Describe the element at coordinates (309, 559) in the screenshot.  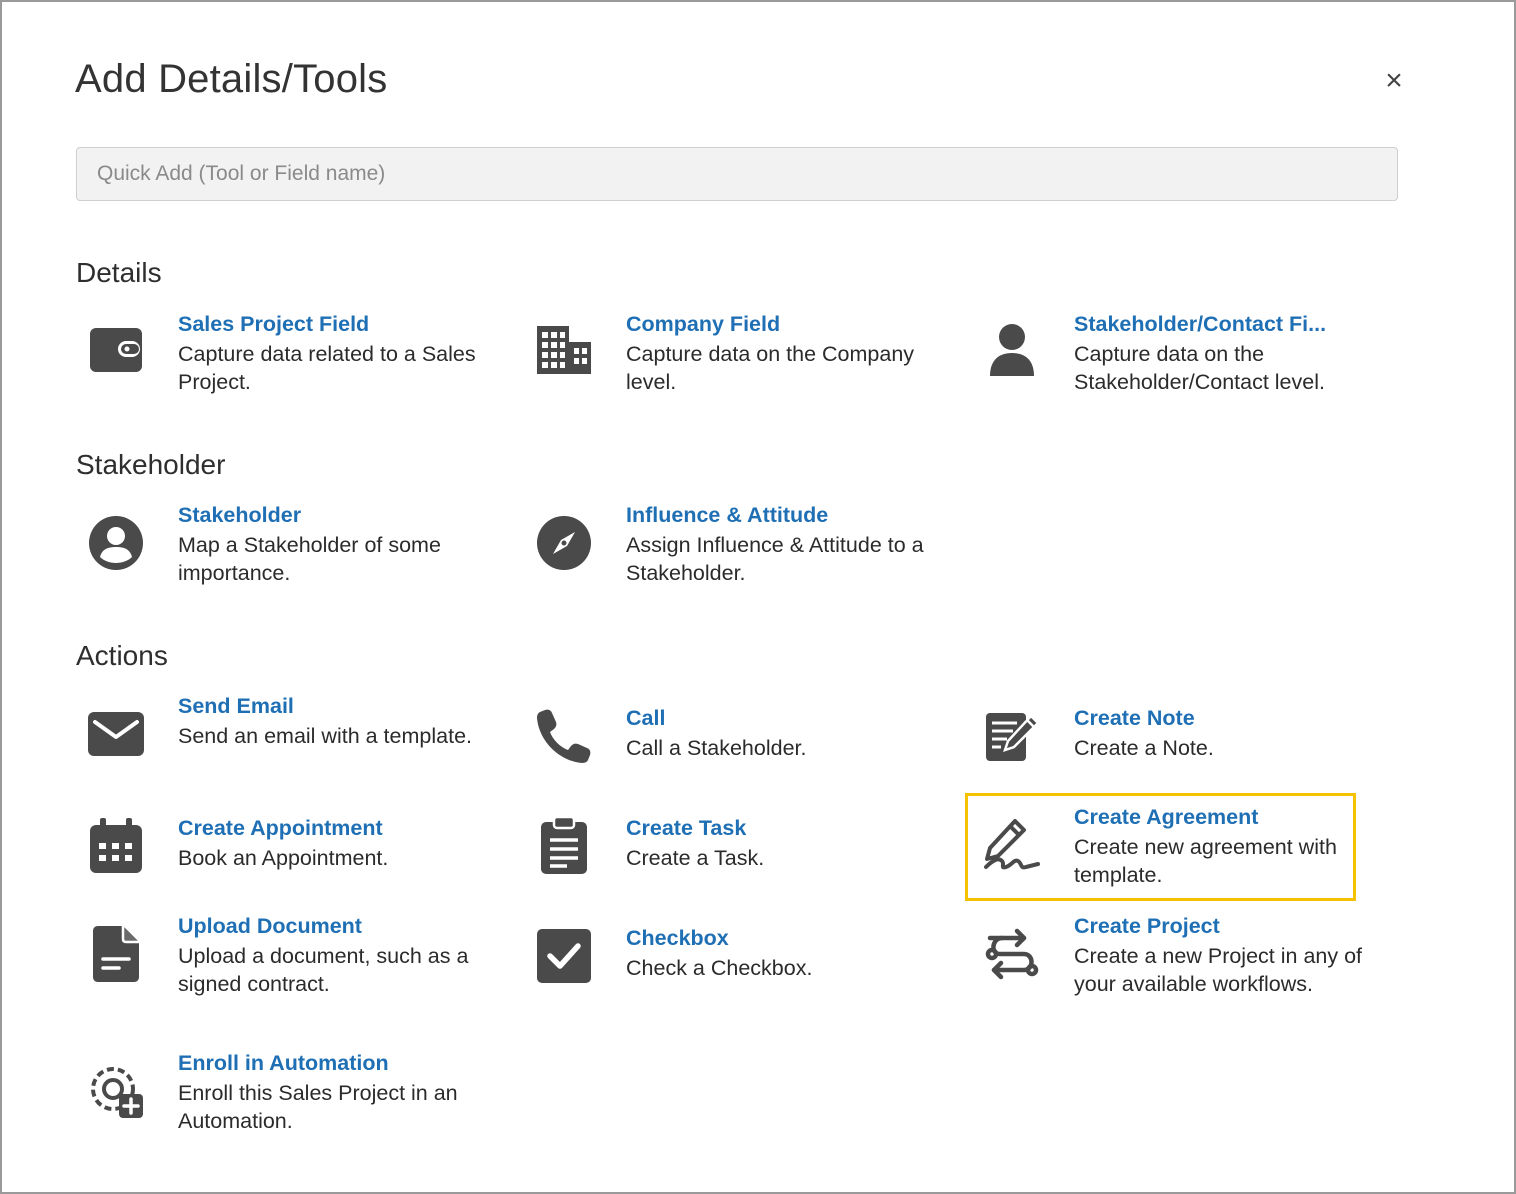
I see `tool-description: Map a Stakeholder of some importance.` at that location.